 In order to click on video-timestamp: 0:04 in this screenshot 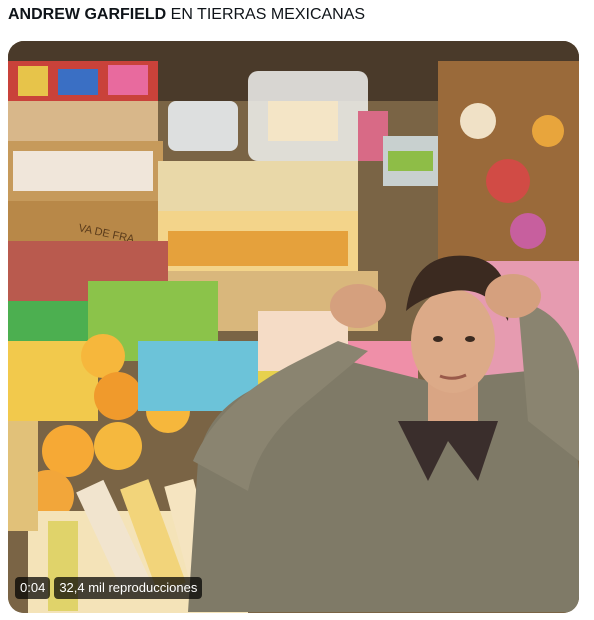, I will do `click(33, 588)`.